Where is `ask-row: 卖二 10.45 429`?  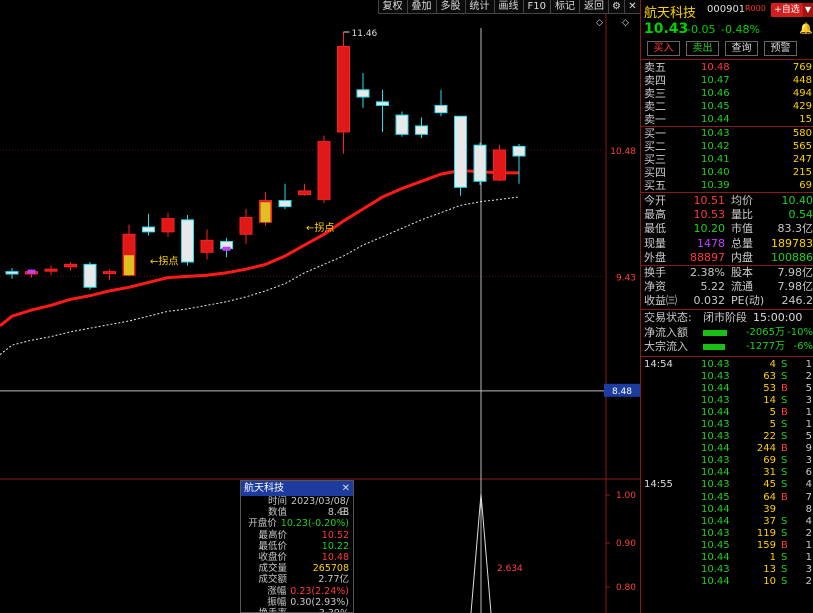 ask-row: 卖二 10.45 429 is located at coordinates (727, 106).